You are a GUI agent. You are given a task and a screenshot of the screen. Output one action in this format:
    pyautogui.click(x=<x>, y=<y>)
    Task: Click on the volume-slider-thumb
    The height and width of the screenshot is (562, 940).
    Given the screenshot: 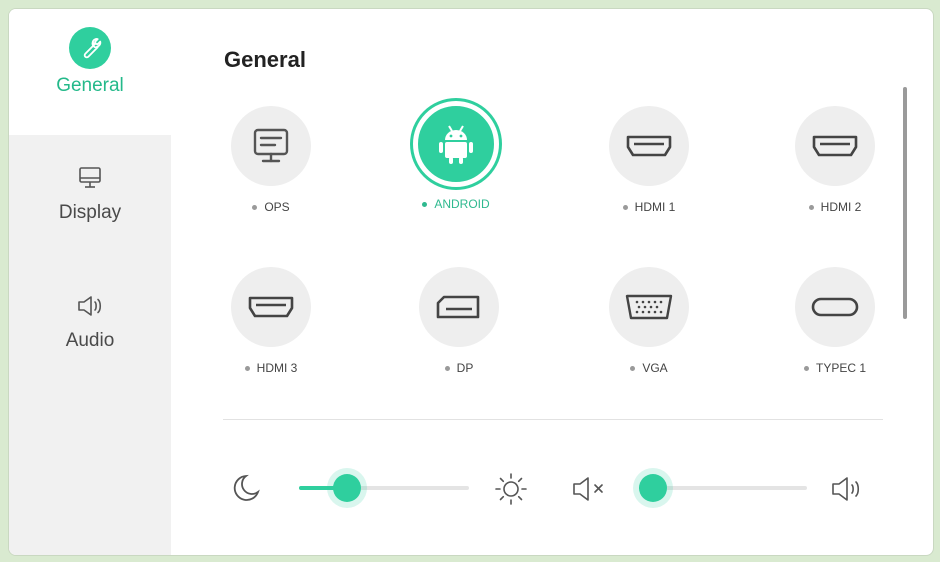 What is the action you would take?
    pyautogui.click(x=653, y=488)
    